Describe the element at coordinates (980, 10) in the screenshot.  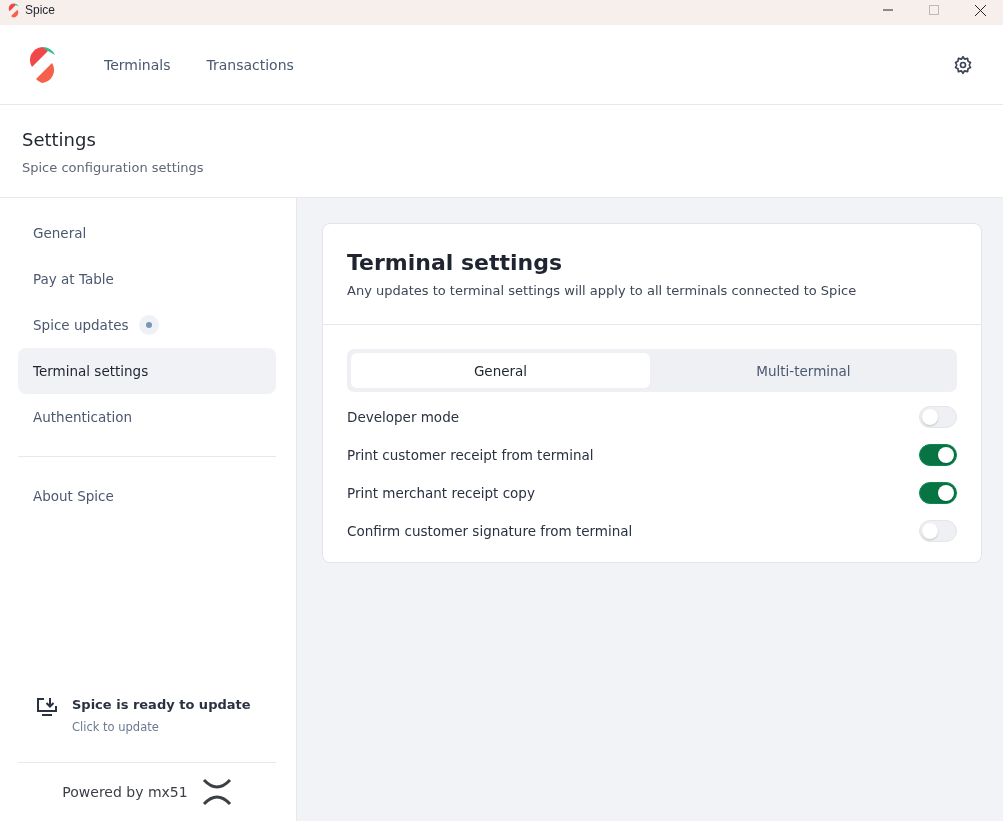
I see `close-icon` at that location.